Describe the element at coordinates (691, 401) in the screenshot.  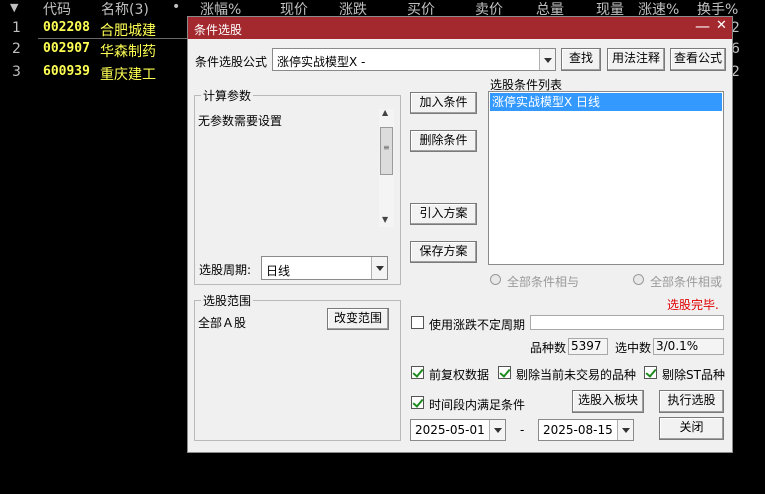
I see `execute-button: 执行选股` at that location.